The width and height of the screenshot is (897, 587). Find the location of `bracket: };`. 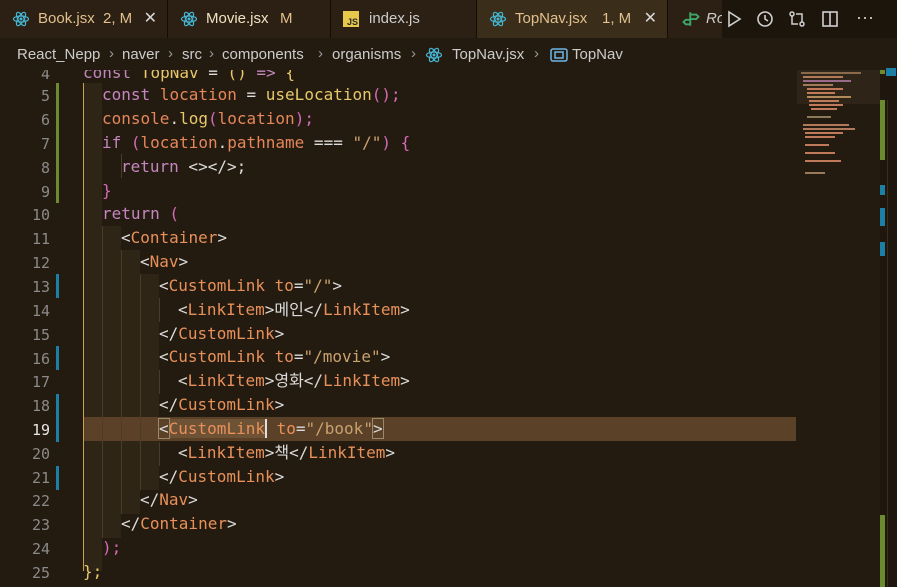

bracket: }; is located at coordinates (93, 571).